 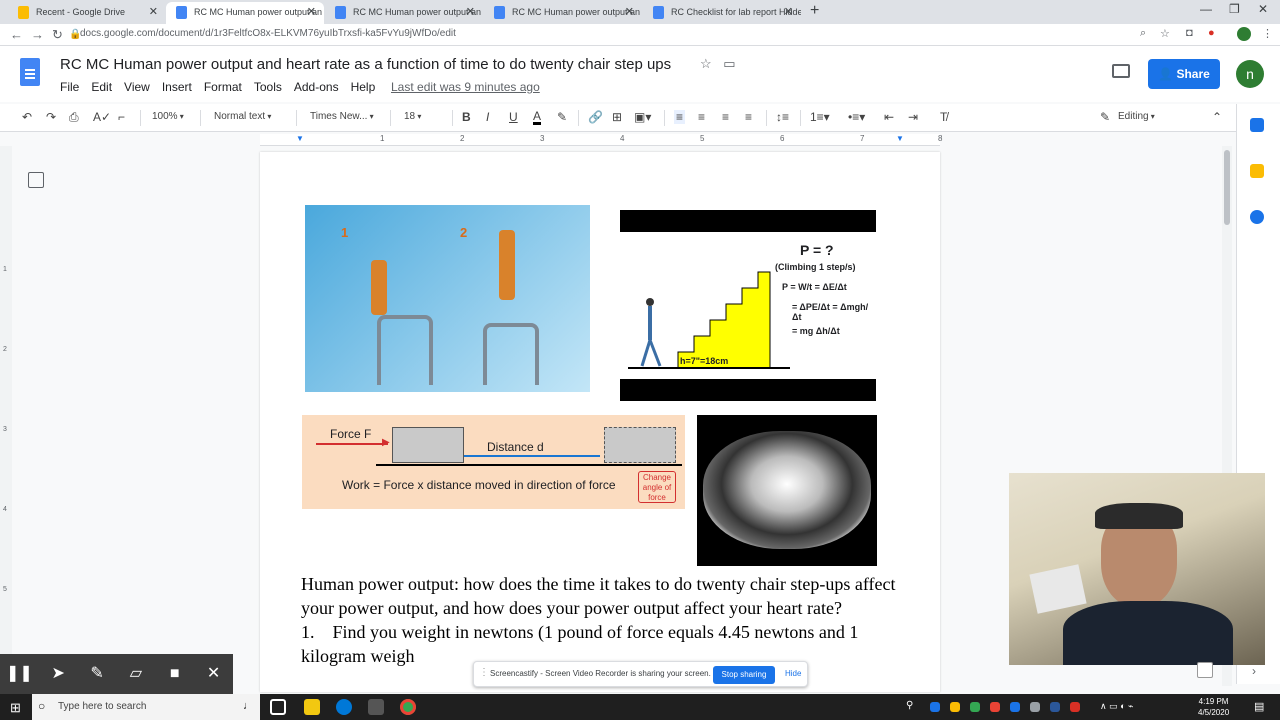 I want to click on underline-icon: U, so click(x=513, y=117).